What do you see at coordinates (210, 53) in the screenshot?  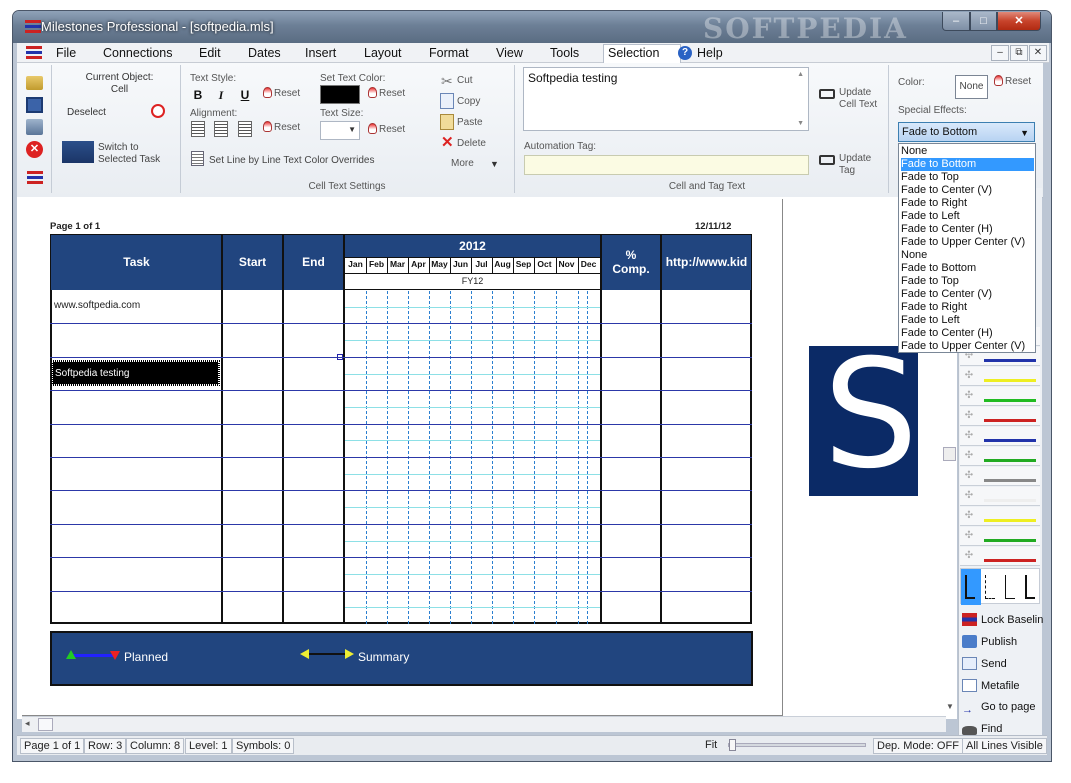 I see `menu-edit: Edit` at bounding box center [210, 53].